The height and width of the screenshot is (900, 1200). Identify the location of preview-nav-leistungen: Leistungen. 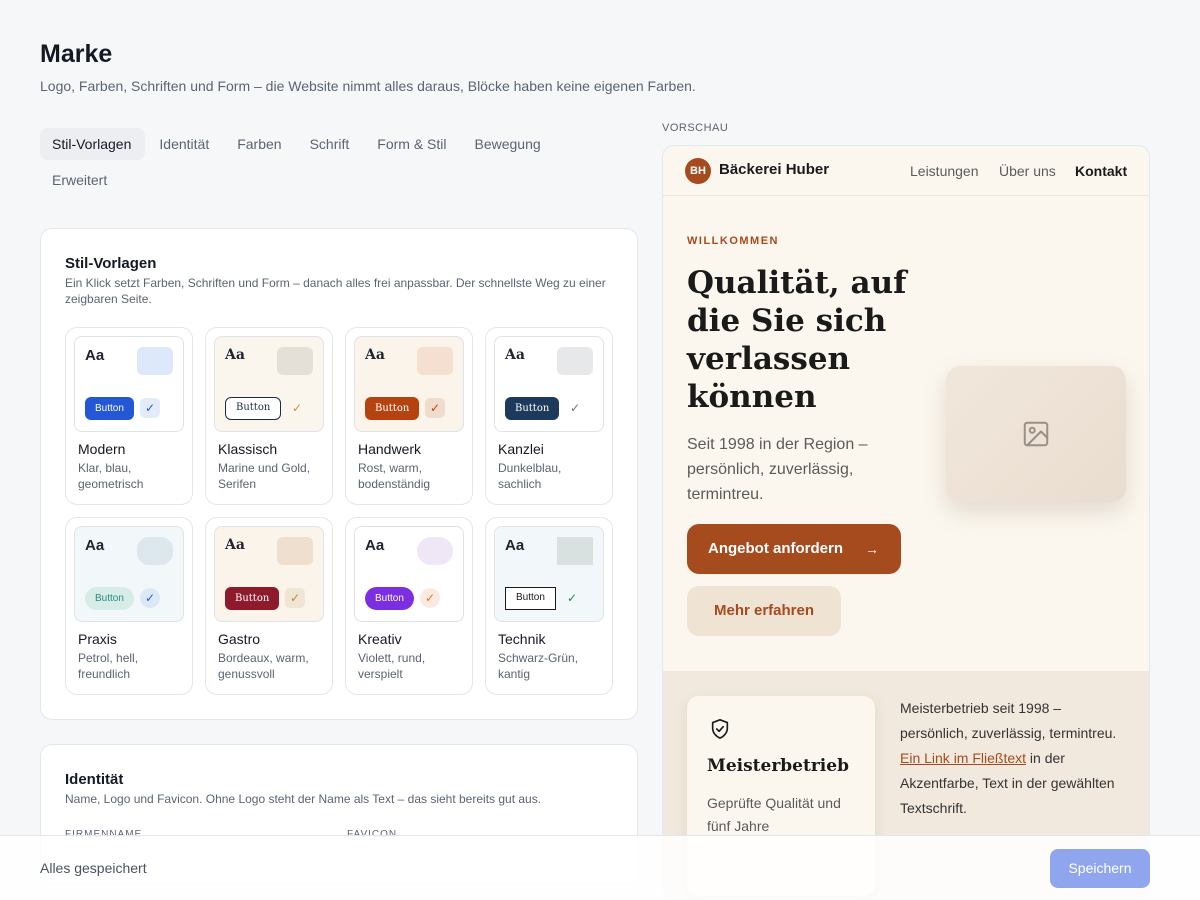
(944, 171).